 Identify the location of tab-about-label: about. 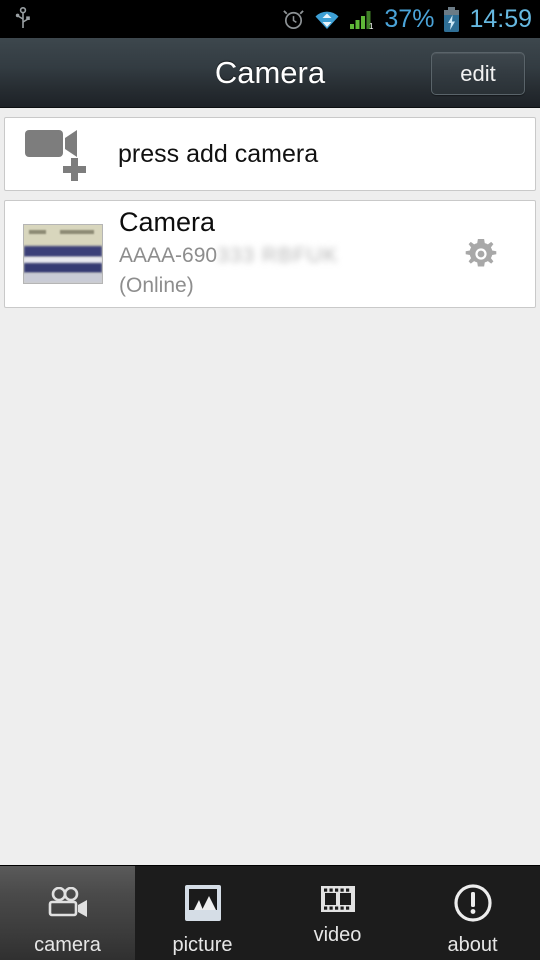
(472, 945).